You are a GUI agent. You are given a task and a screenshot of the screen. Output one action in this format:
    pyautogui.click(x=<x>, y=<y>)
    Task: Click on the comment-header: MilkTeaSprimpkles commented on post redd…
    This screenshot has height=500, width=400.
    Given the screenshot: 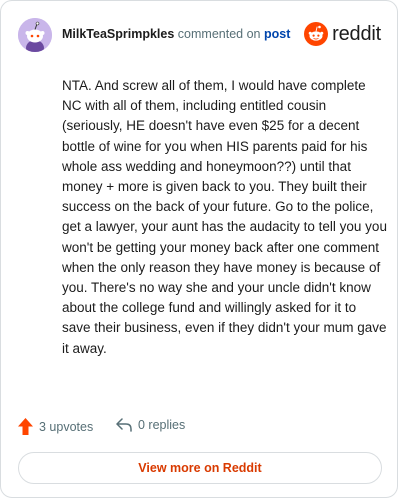 What is the action you would take?
    pyautogui.click(x=199, y=35)
    